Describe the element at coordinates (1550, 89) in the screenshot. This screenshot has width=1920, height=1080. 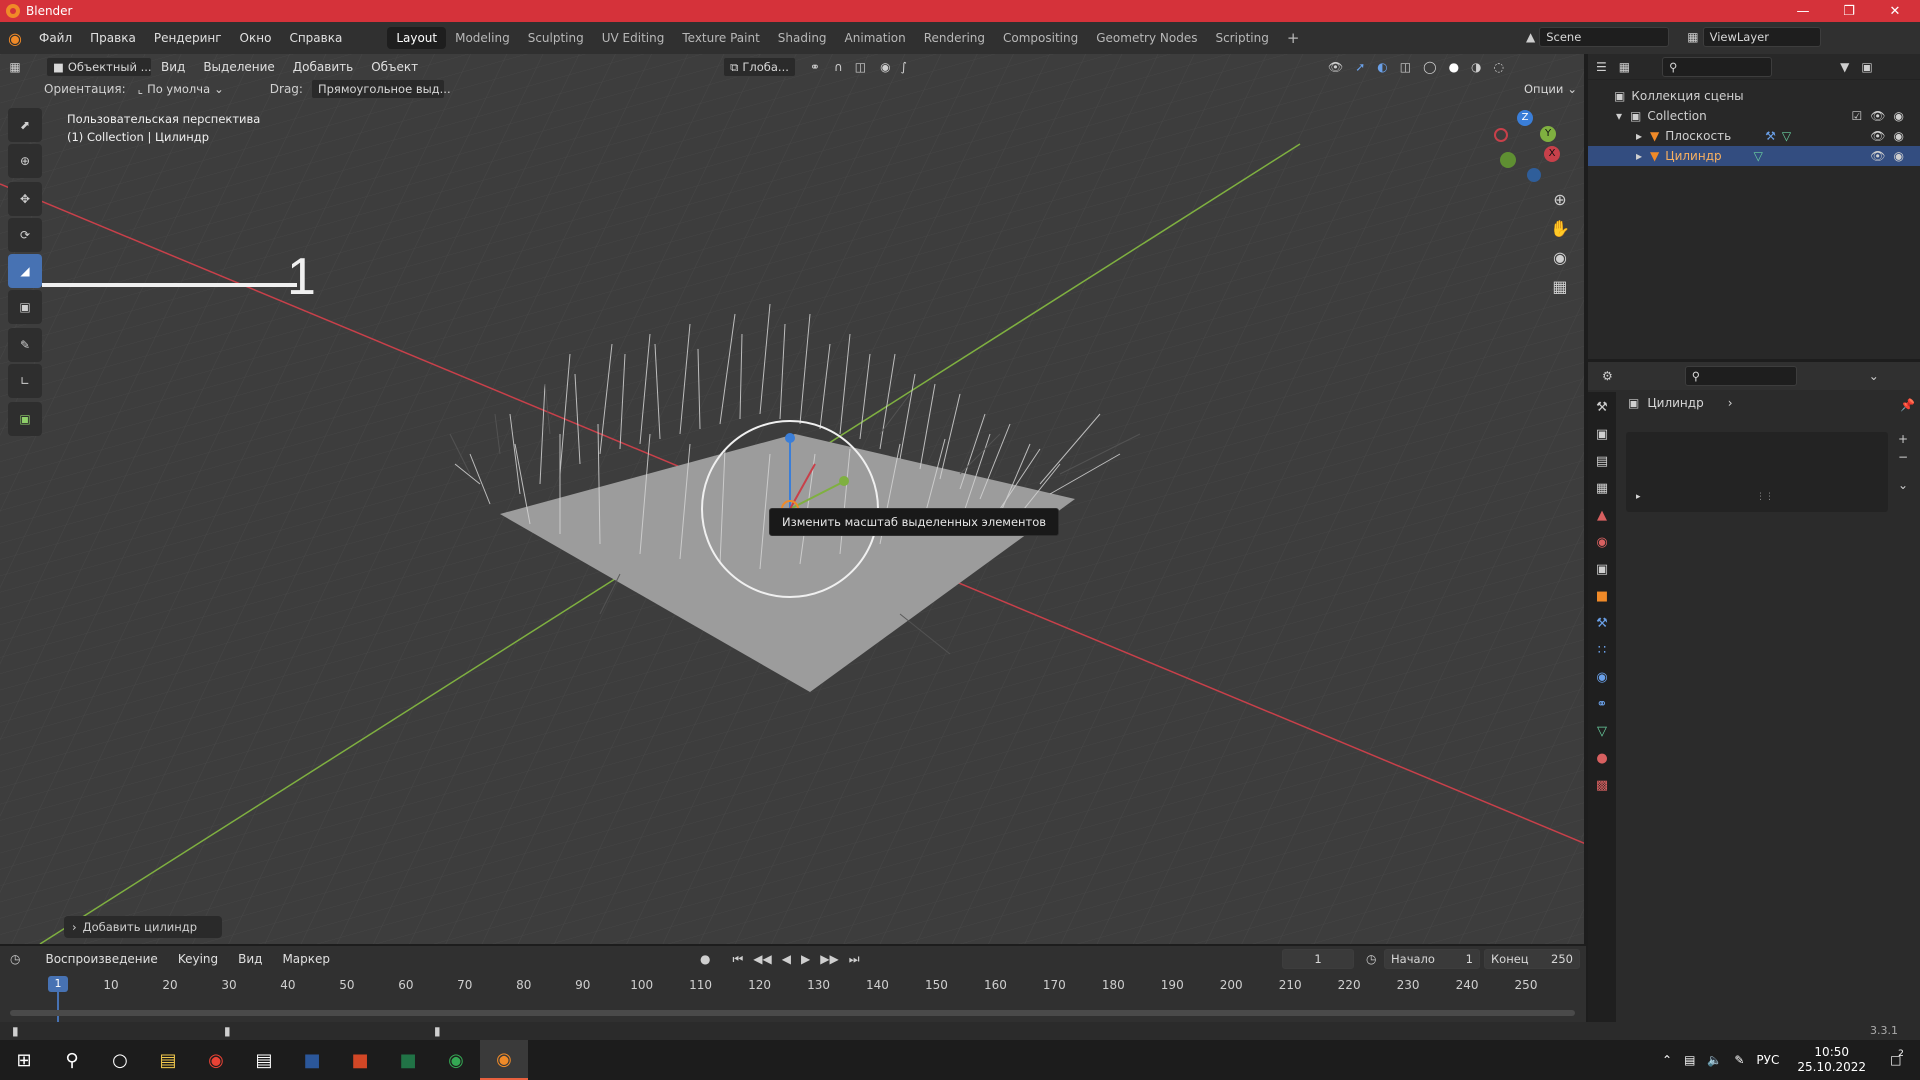
I see `options-dropdown: Опции ⌄` at that location.